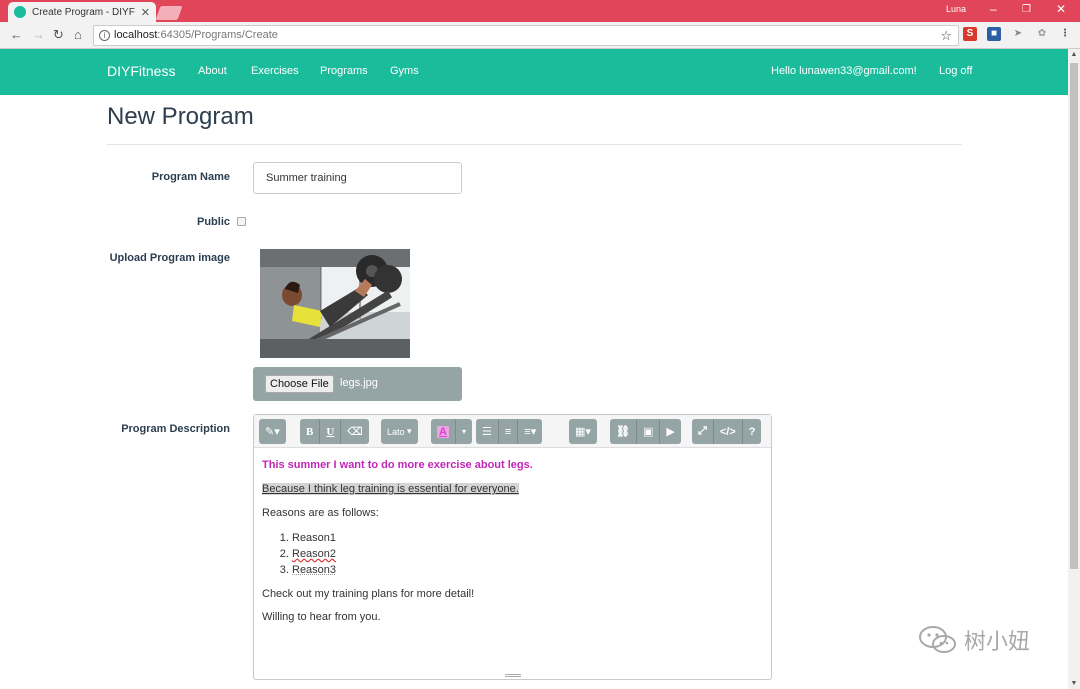  Describe the element at coordinates (190, 177) in the screenshot. I see `program-name-label: Program Name` at that location.